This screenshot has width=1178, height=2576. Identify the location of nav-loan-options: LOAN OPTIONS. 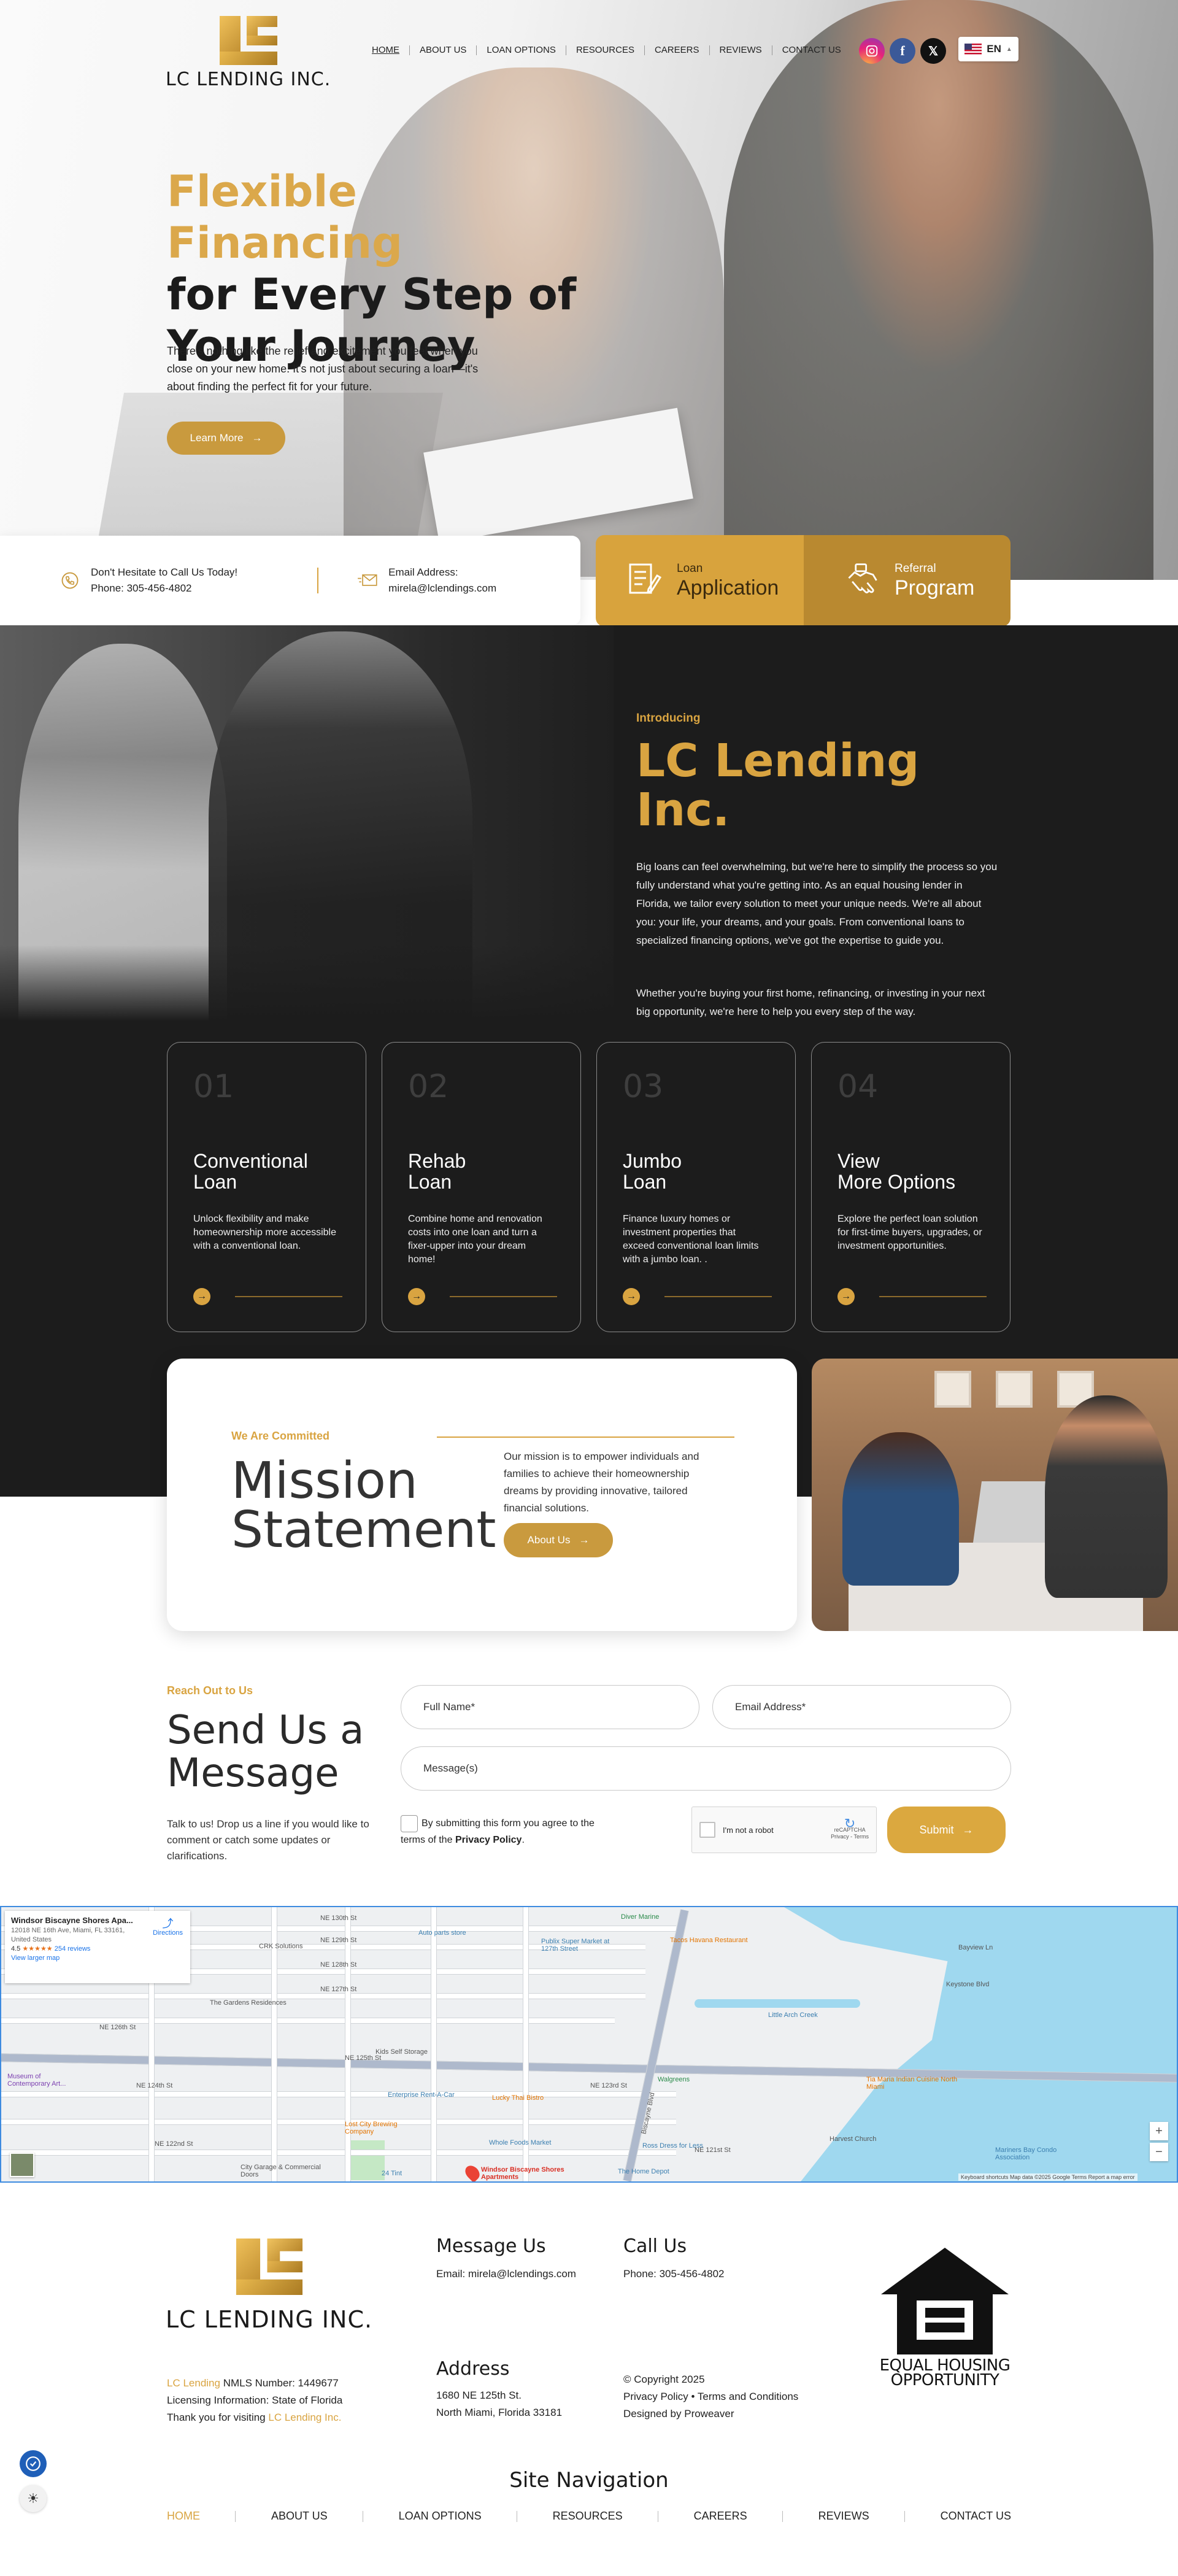
(521, 50).